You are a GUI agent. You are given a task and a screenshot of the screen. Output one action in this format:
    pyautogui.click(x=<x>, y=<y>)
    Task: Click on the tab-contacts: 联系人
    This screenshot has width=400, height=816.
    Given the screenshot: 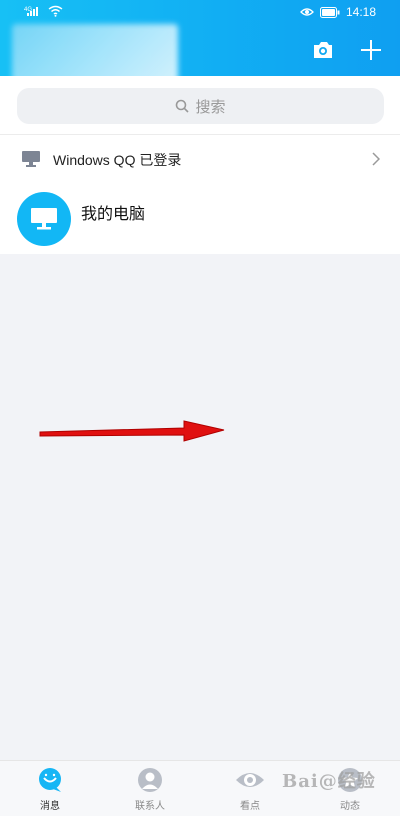 What is the action you would take?
    pyautogui.click(x=150, y=791)
    